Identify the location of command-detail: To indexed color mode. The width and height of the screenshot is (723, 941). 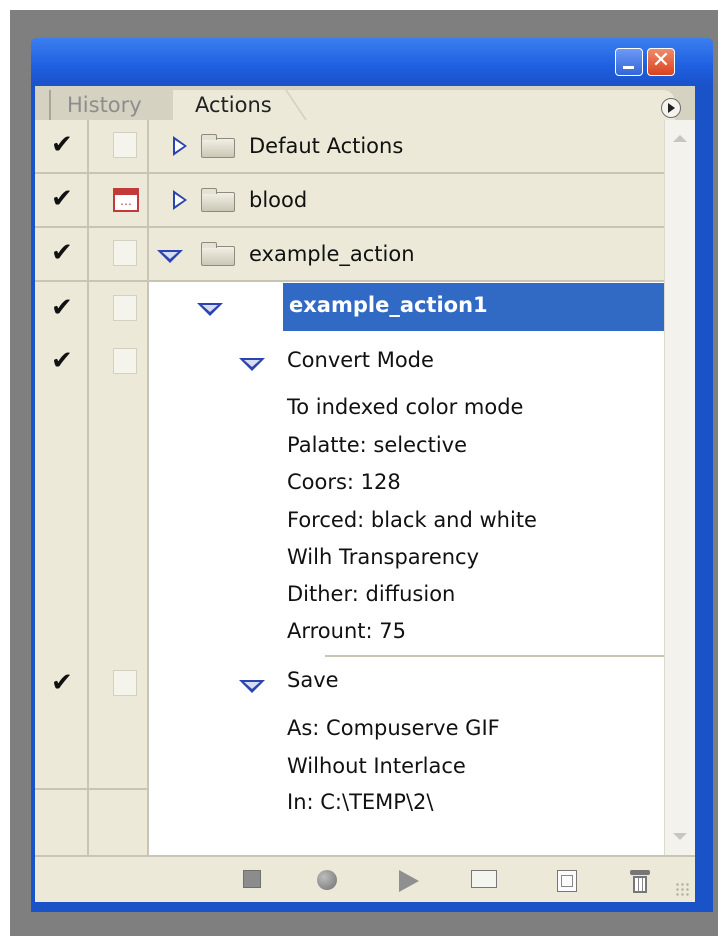
(405, 407).